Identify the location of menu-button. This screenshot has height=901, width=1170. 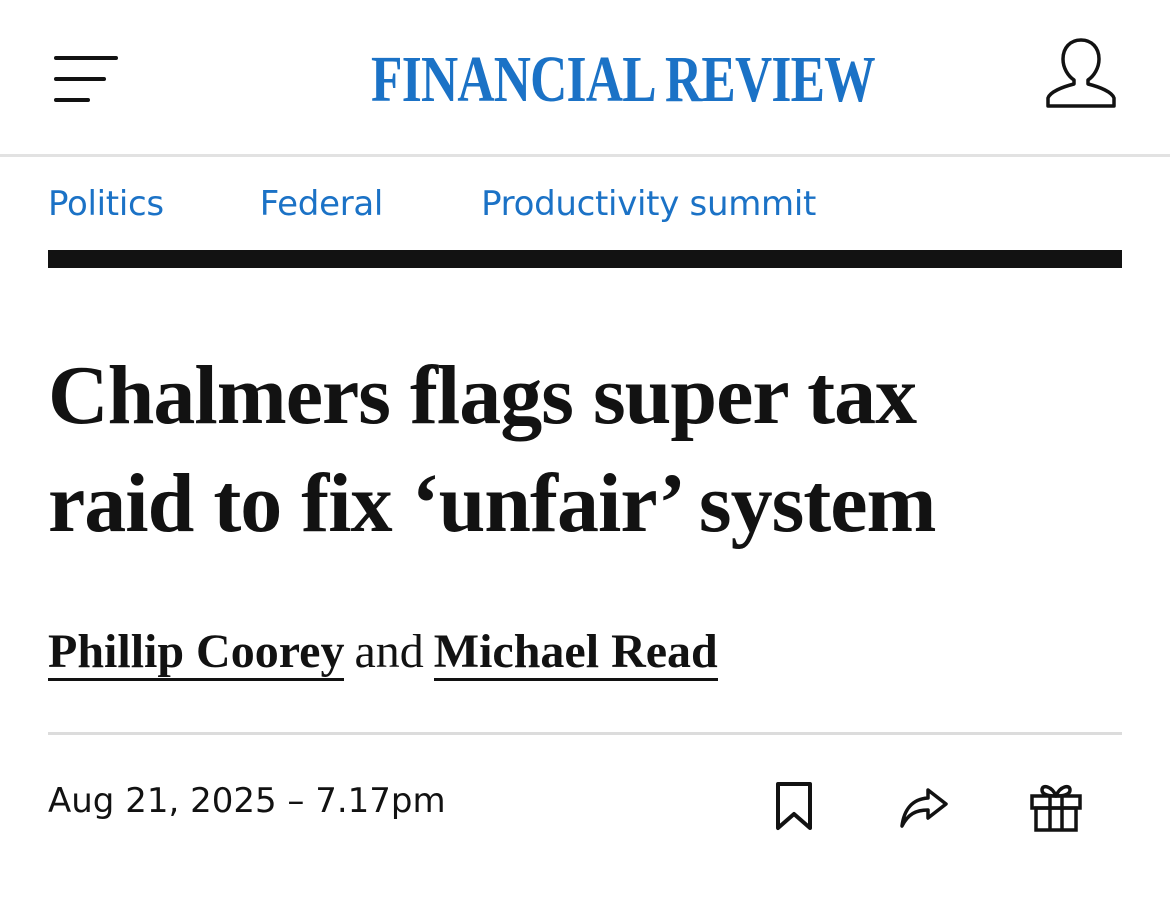
(86, 80).